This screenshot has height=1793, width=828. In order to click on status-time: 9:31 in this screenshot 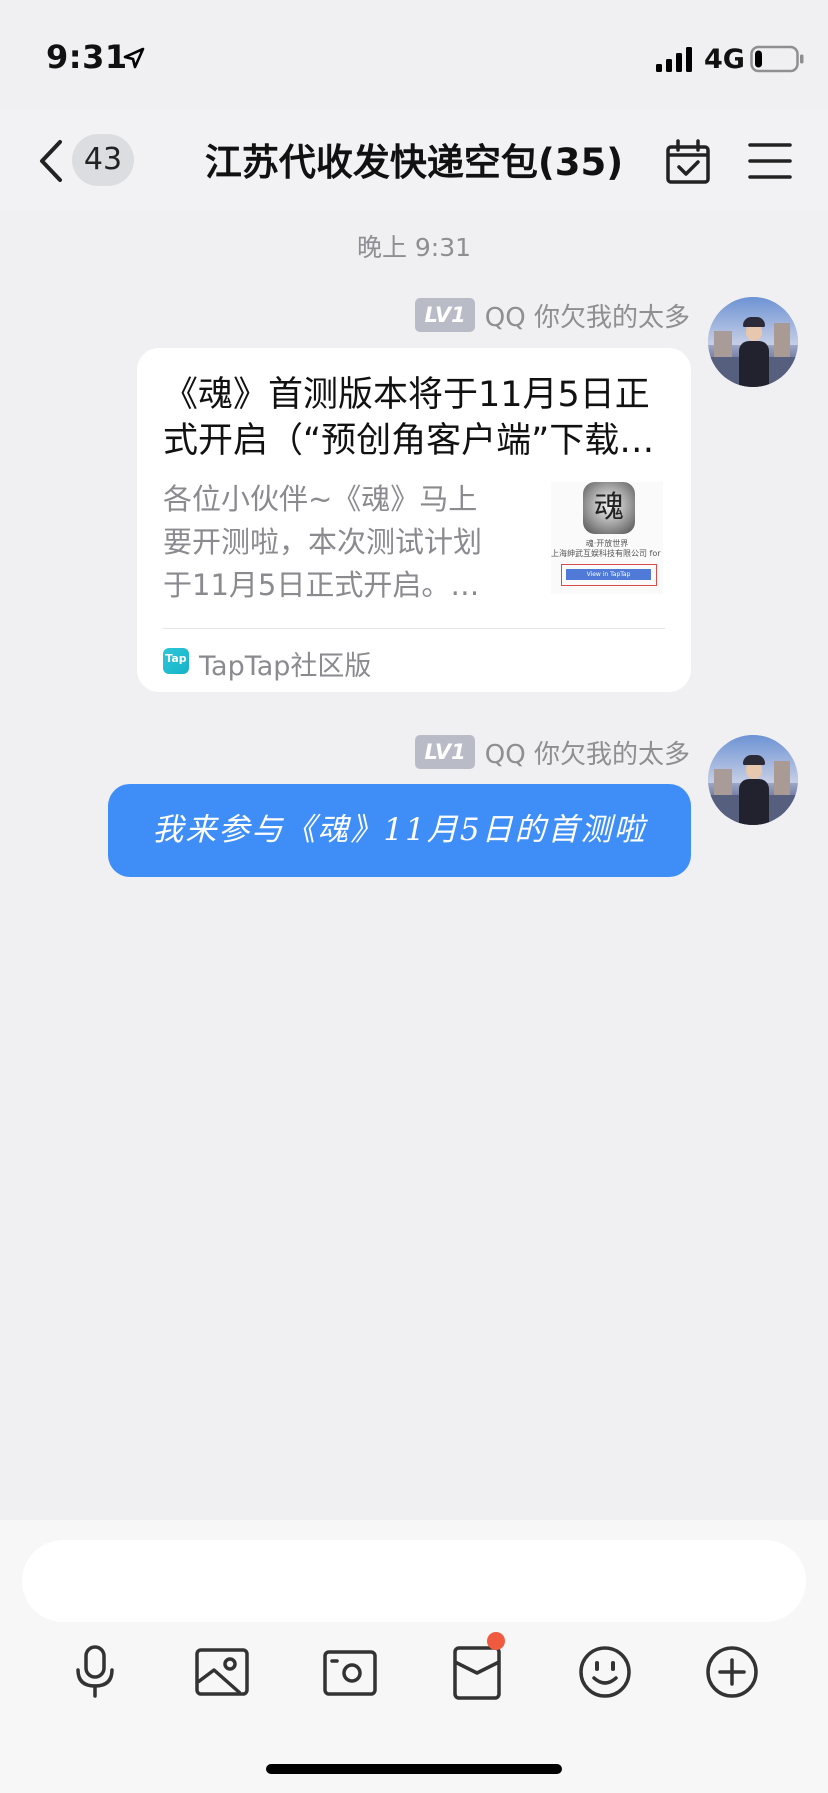, I will do `click(87, 57)`.